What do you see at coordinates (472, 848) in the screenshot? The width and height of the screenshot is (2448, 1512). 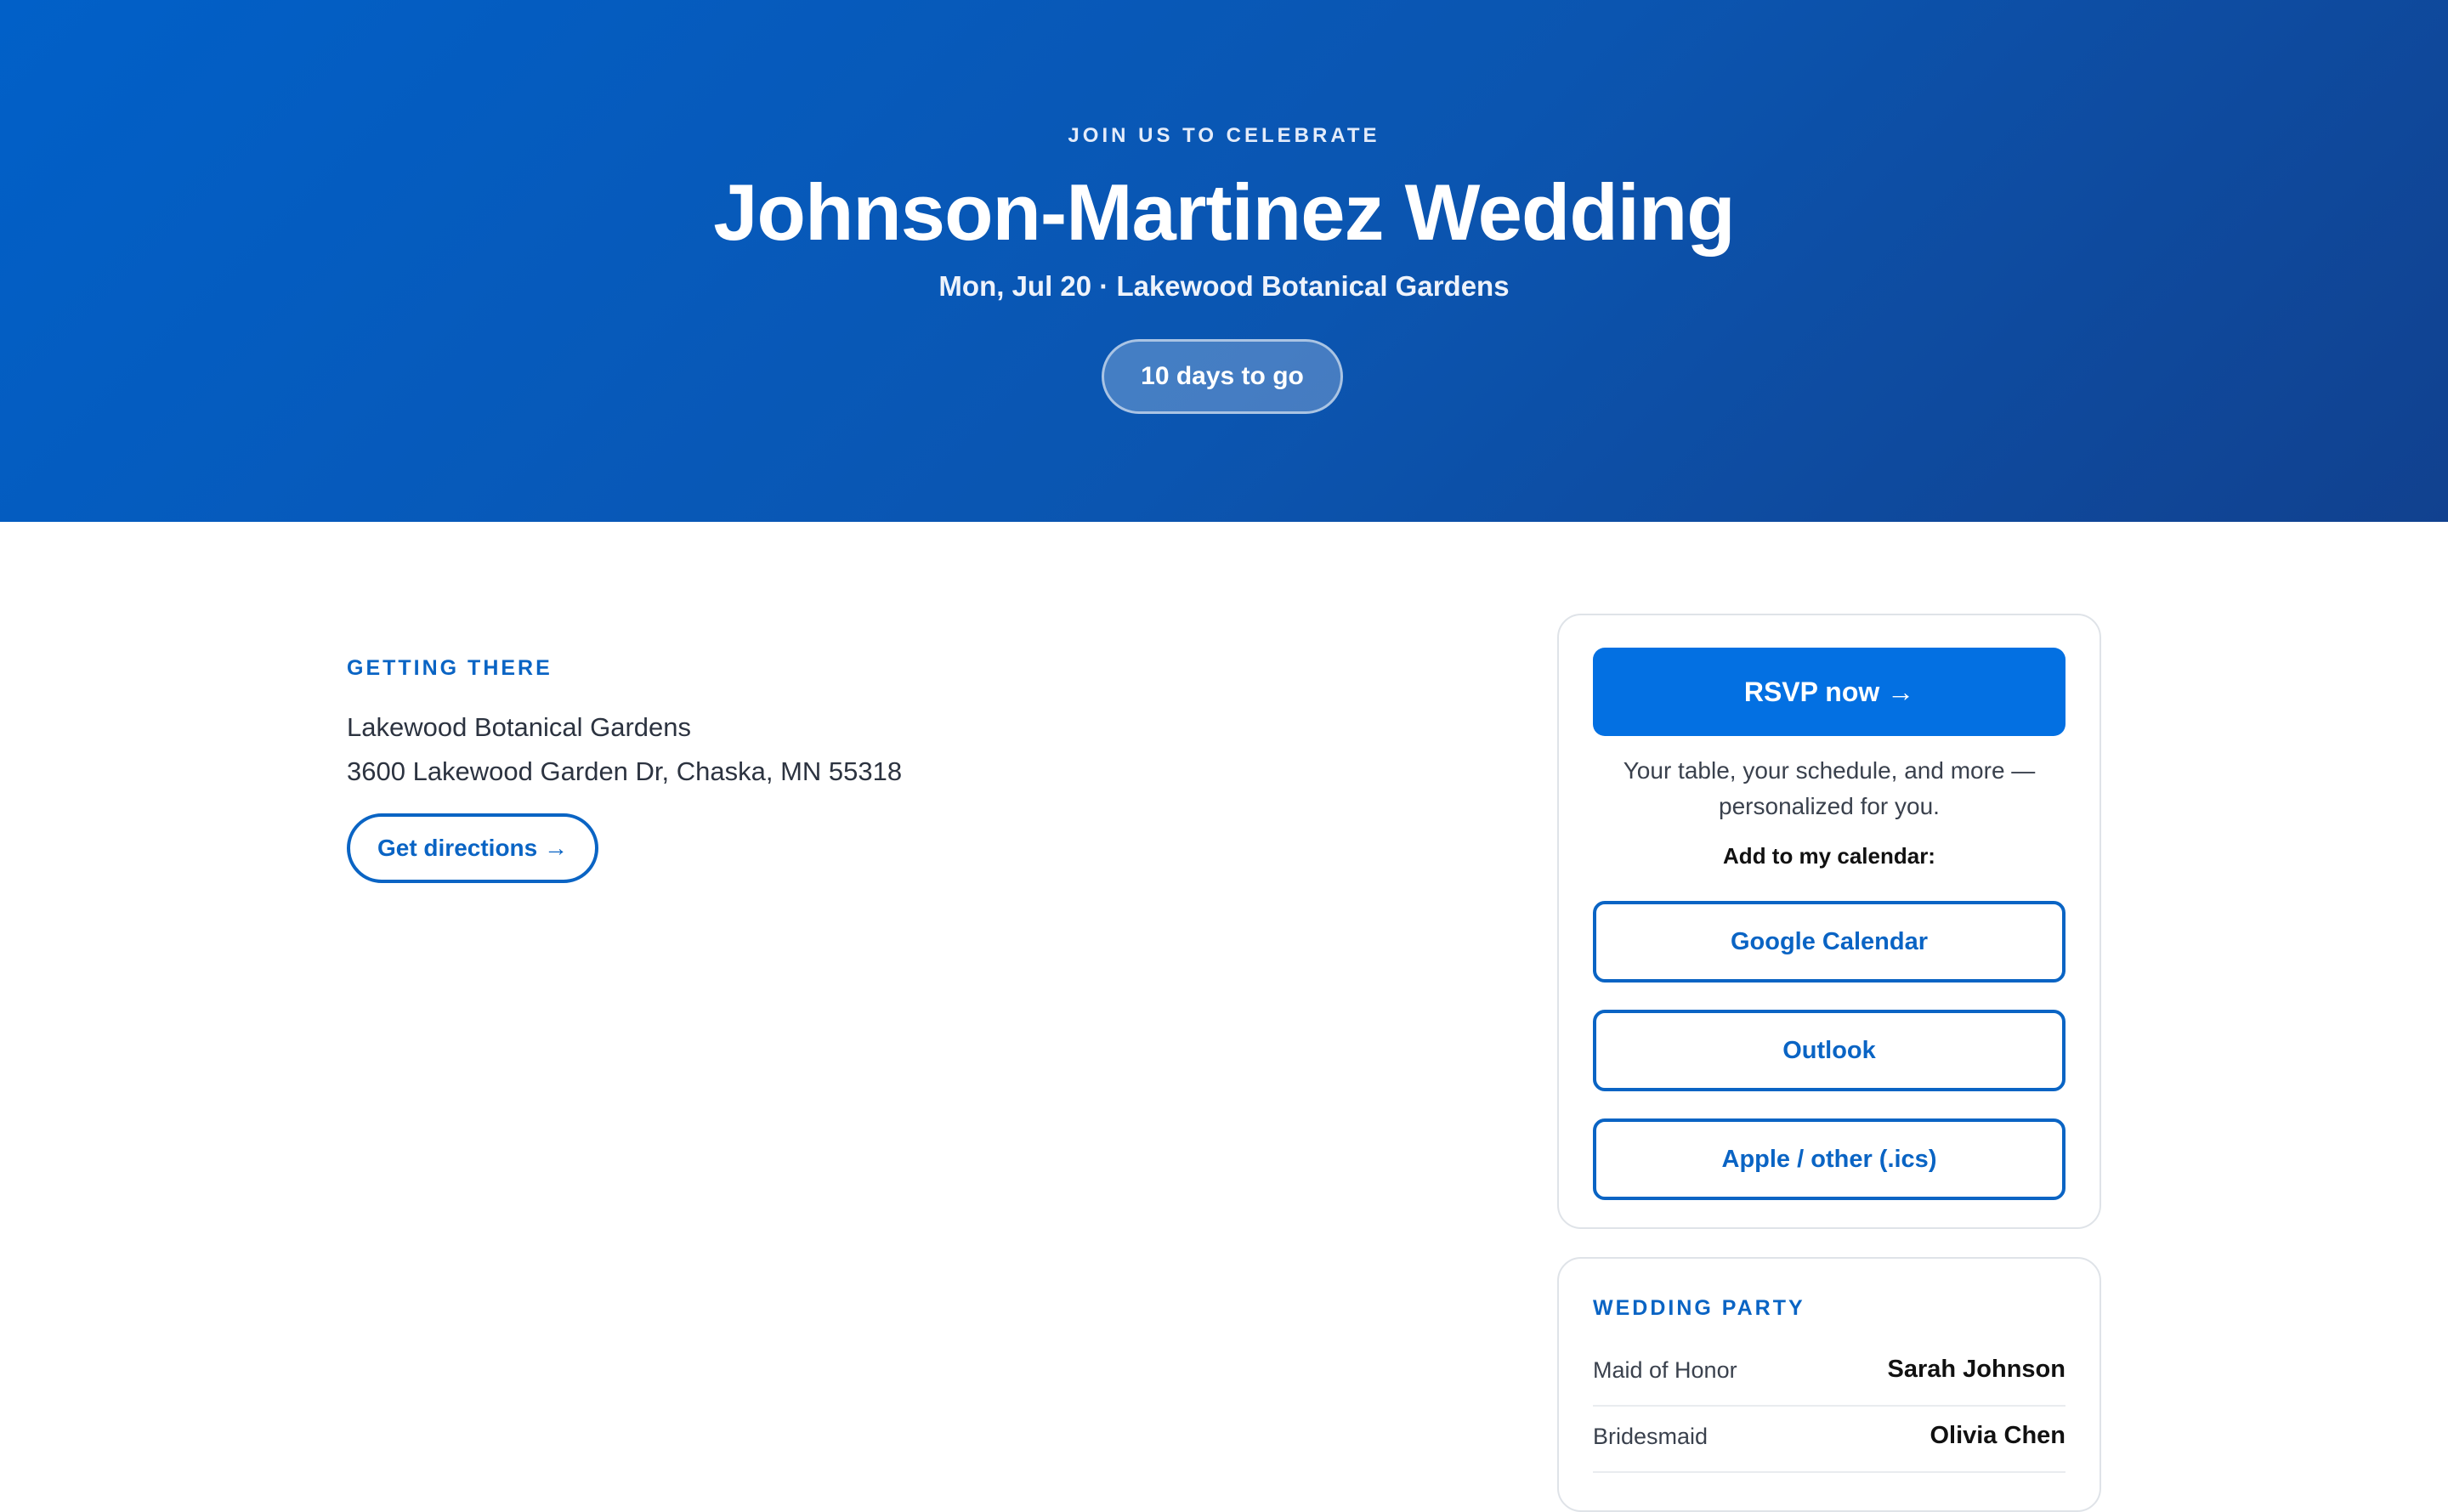 I see `get-directions-button: Get directions →` at bounding box center [472, 848].